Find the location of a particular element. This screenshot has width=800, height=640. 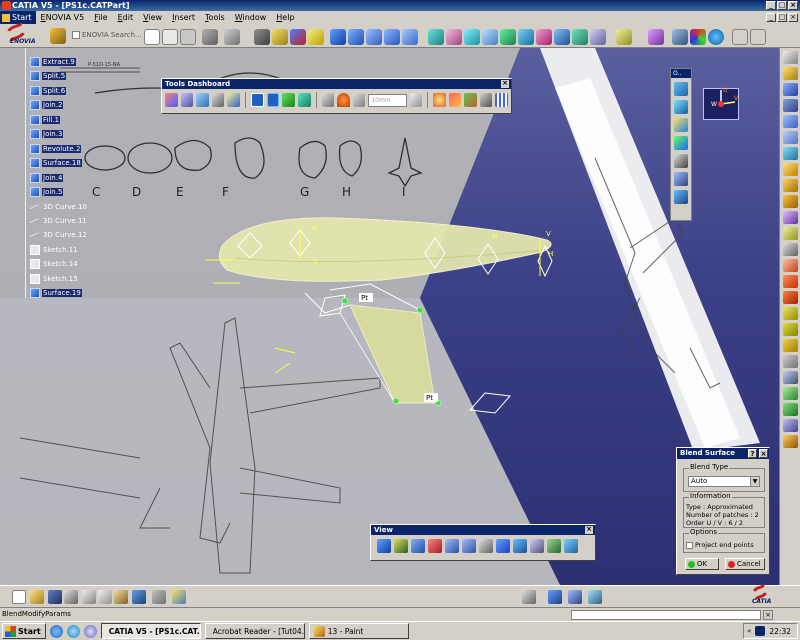

extrude-icon is located at coordinates (356, 37).